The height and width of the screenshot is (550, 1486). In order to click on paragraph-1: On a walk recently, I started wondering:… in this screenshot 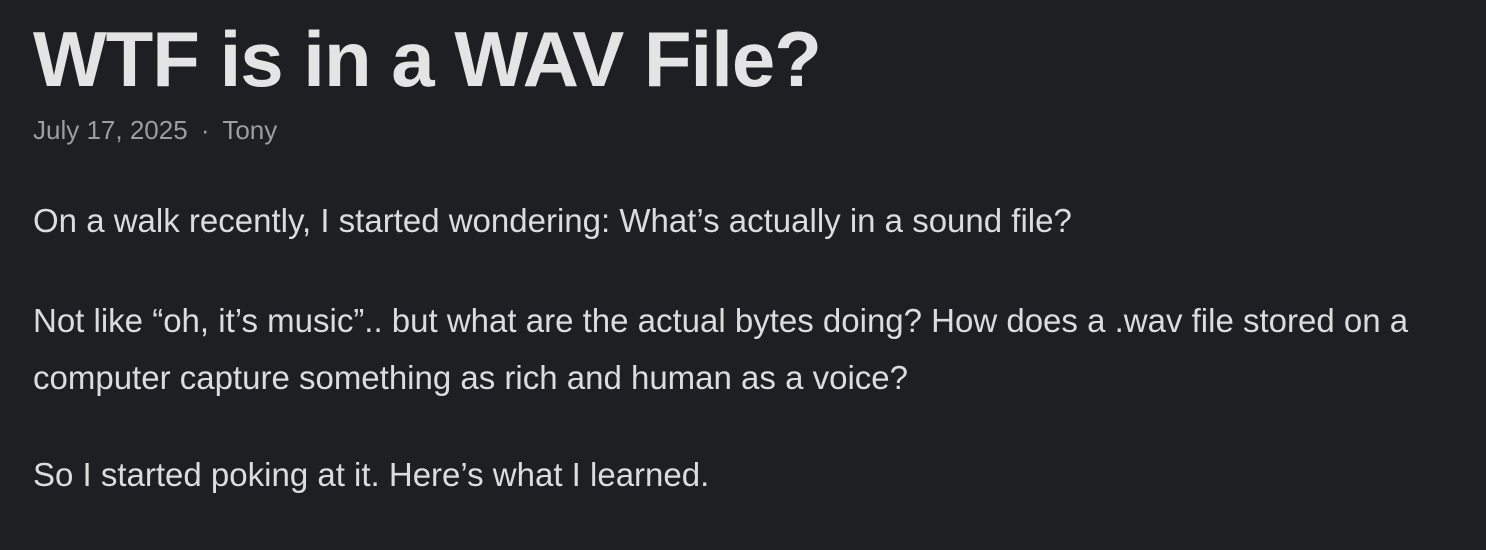, I will do `click(552, 220)`.